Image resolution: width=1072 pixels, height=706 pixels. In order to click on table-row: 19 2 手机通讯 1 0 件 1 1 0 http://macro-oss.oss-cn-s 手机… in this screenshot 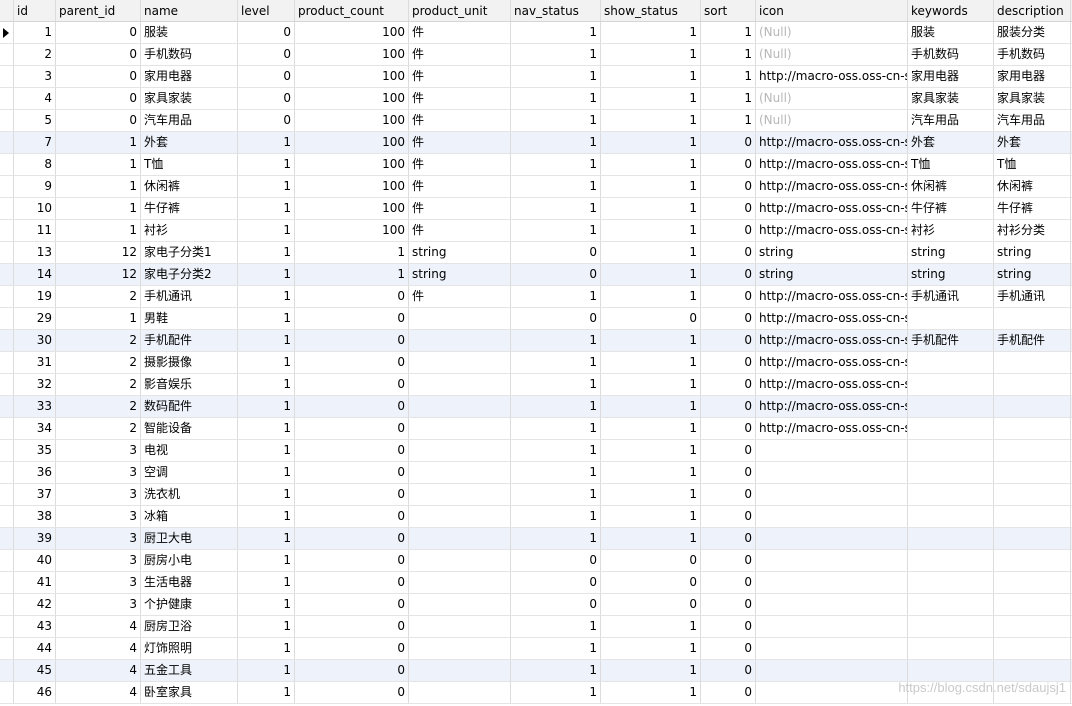, I will do `click(536, 297)`.